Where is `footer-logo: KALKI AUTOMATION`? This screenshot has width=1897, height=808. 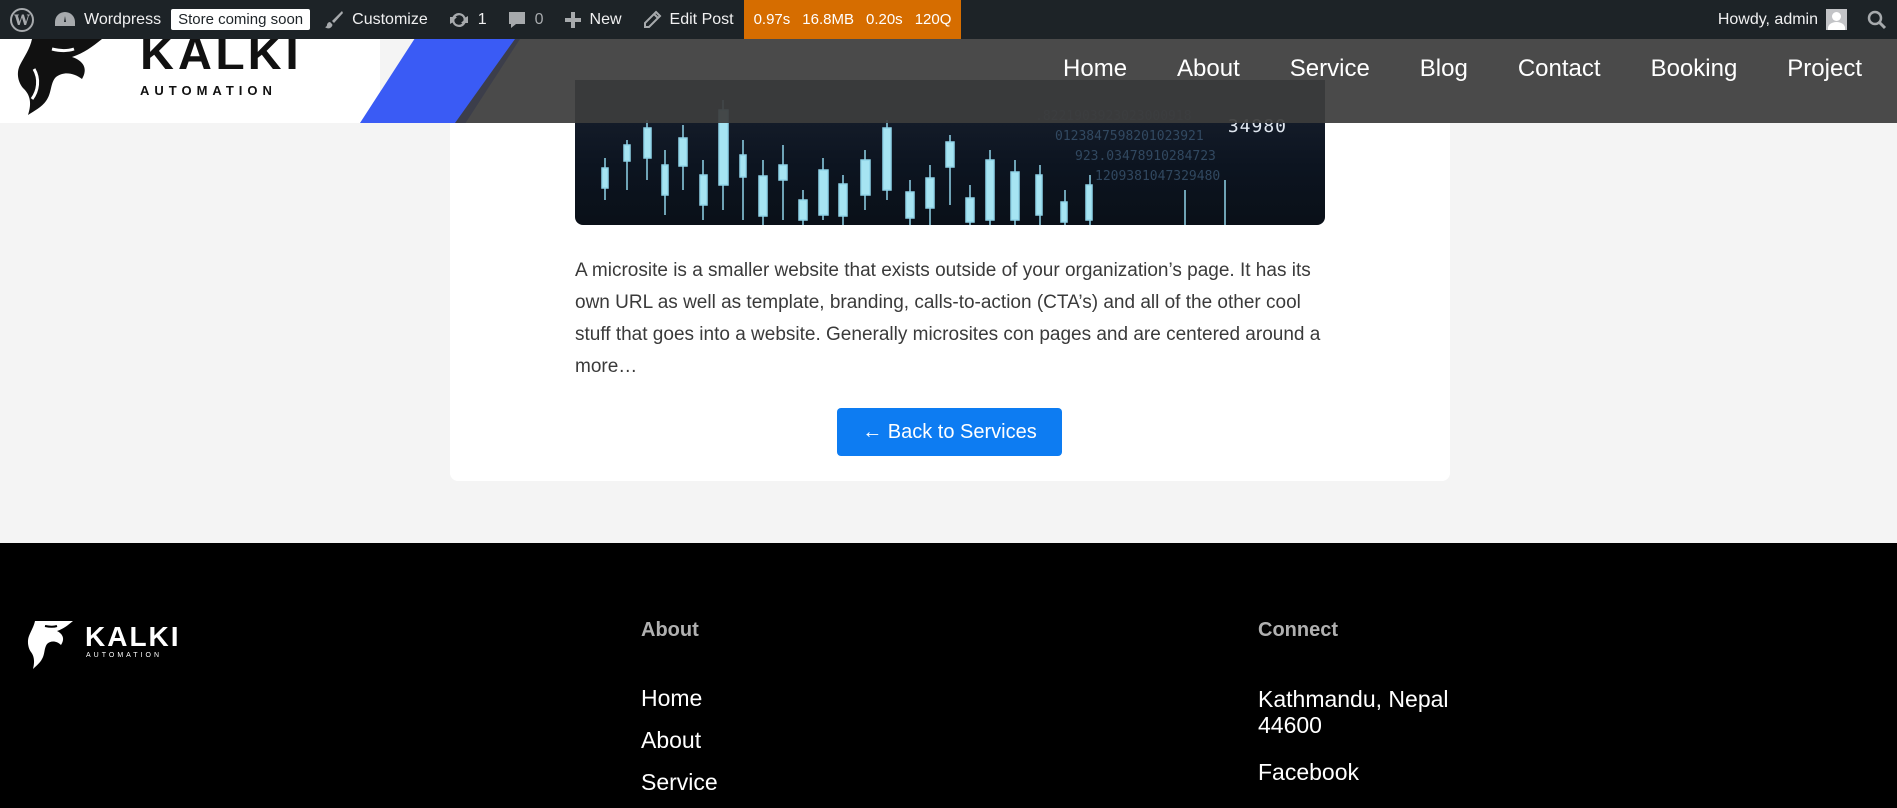
footer-logo: KALKI AUTOMATION is located at coordinates (102, 647).